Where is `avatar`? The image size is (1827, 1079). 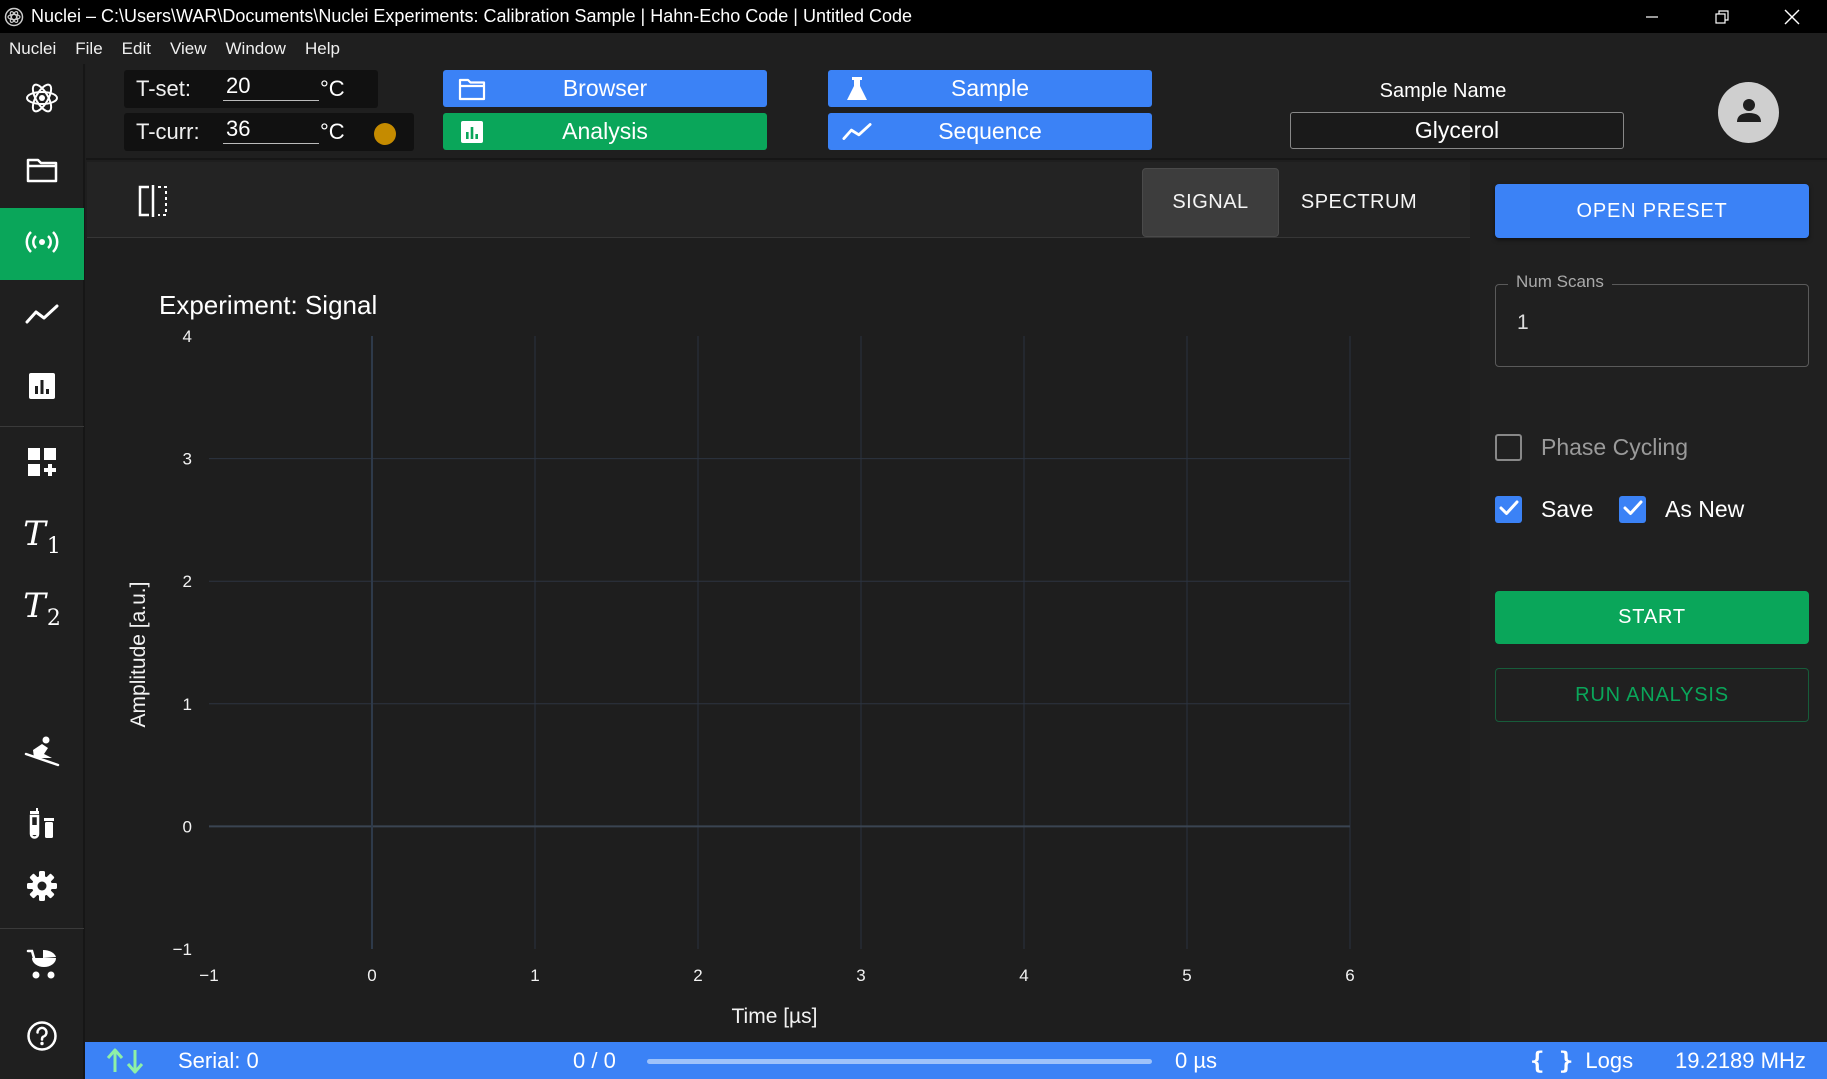 avatar is located at coordinates (1748, 112).